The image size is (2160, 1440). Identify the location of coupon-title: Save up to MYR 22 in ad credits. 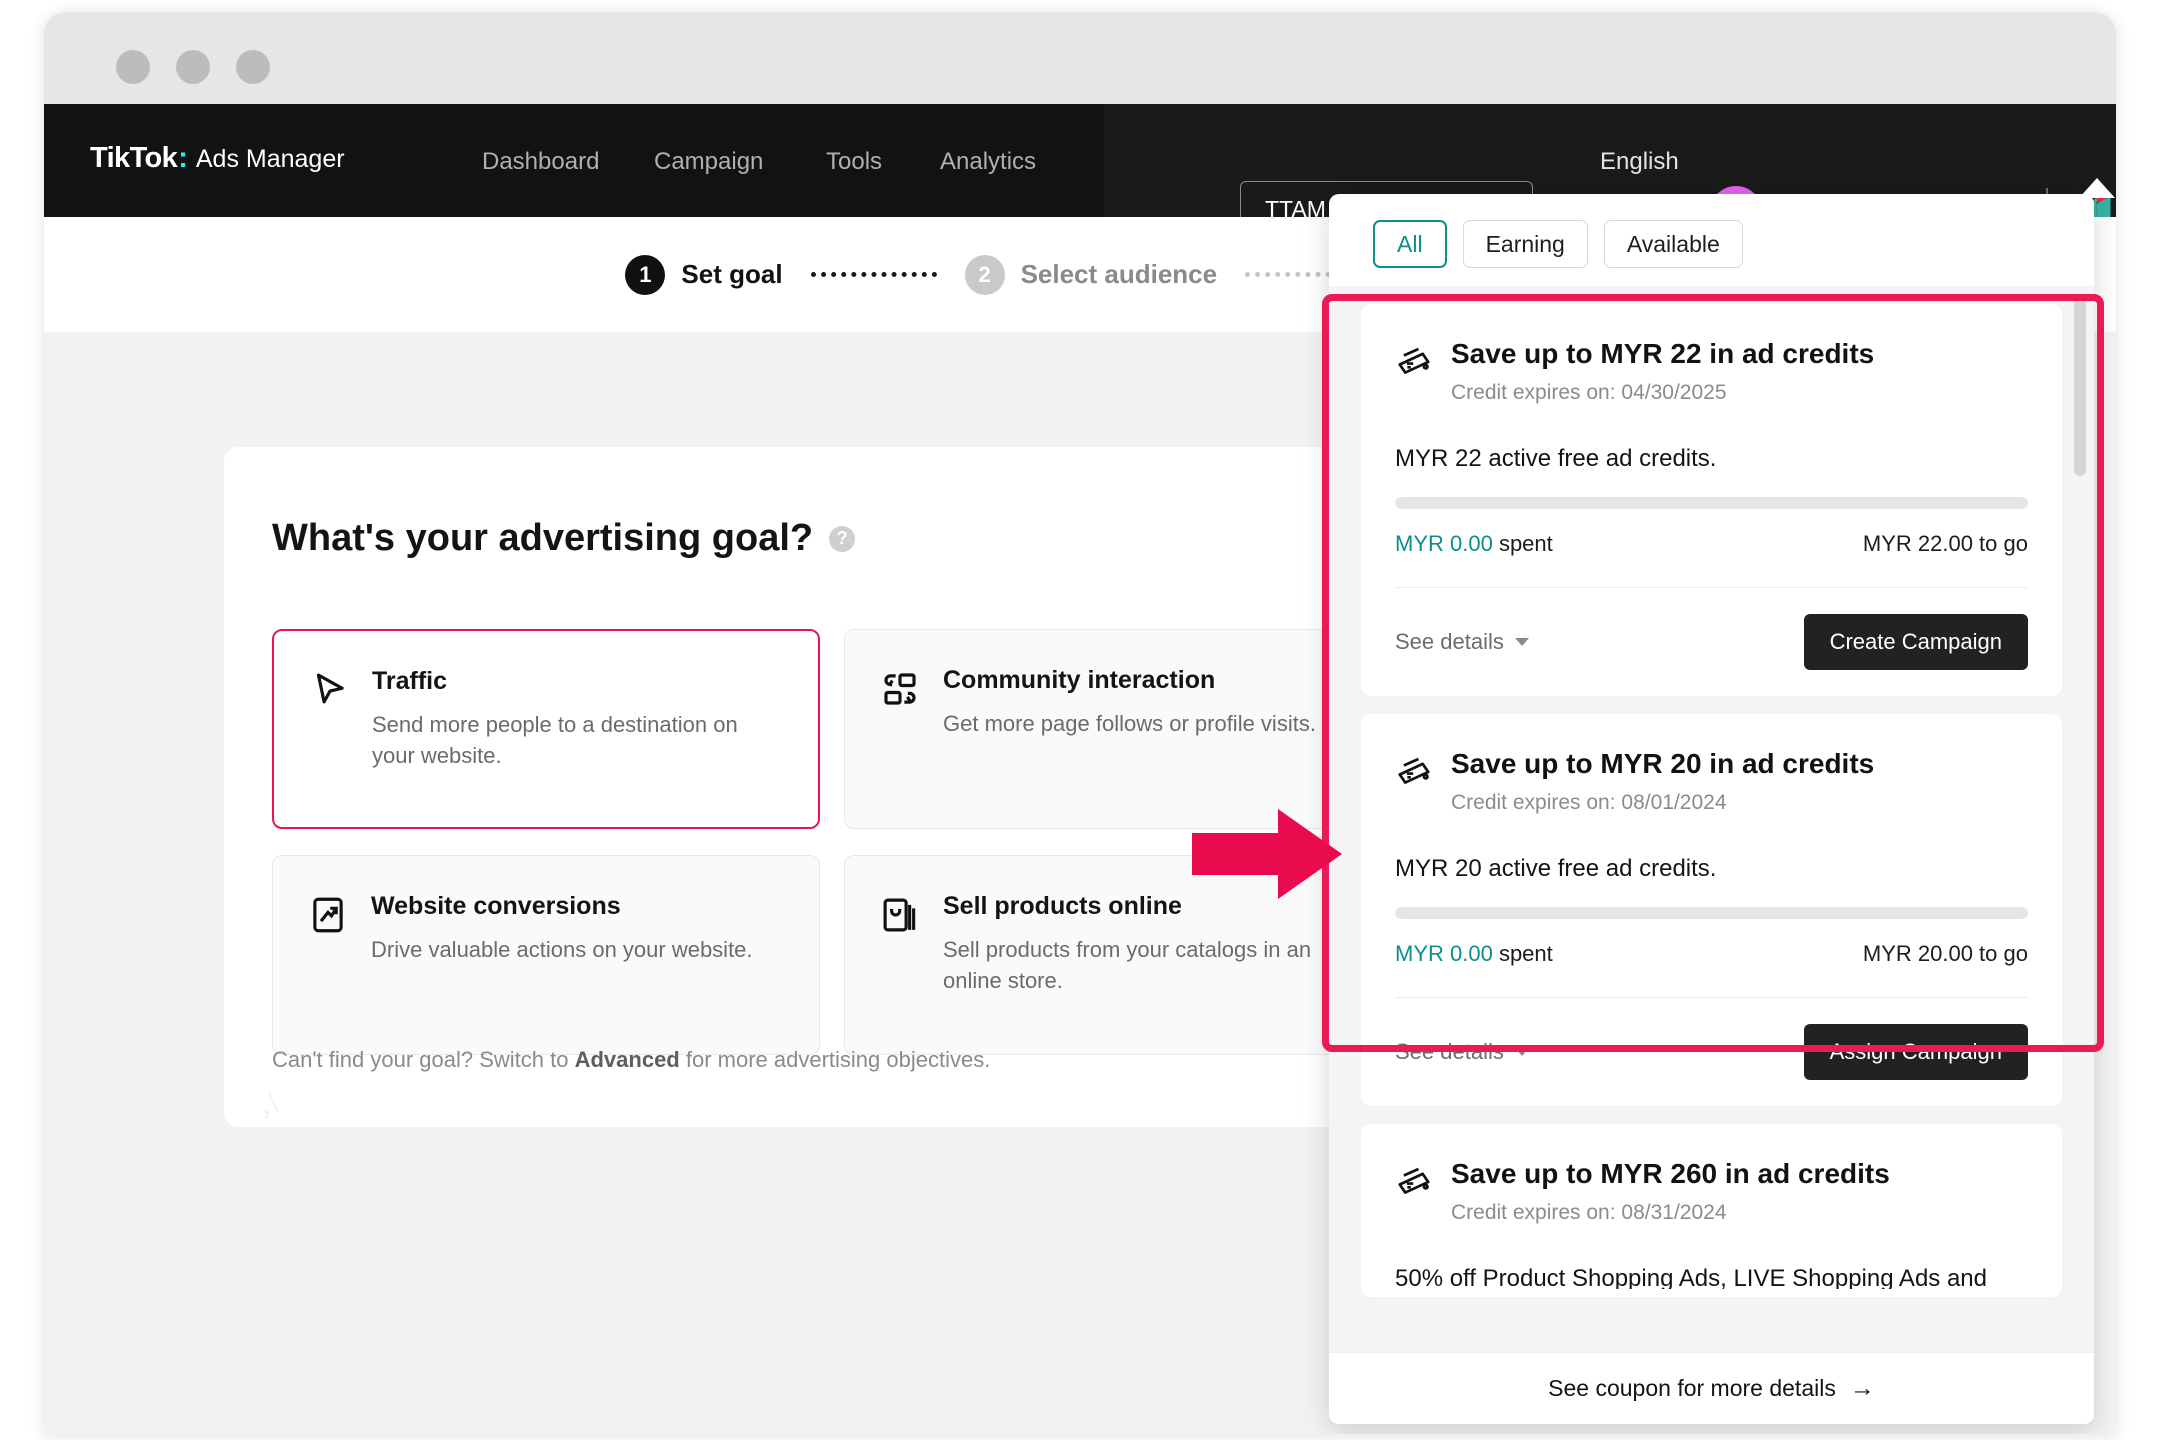
(1663, 353).